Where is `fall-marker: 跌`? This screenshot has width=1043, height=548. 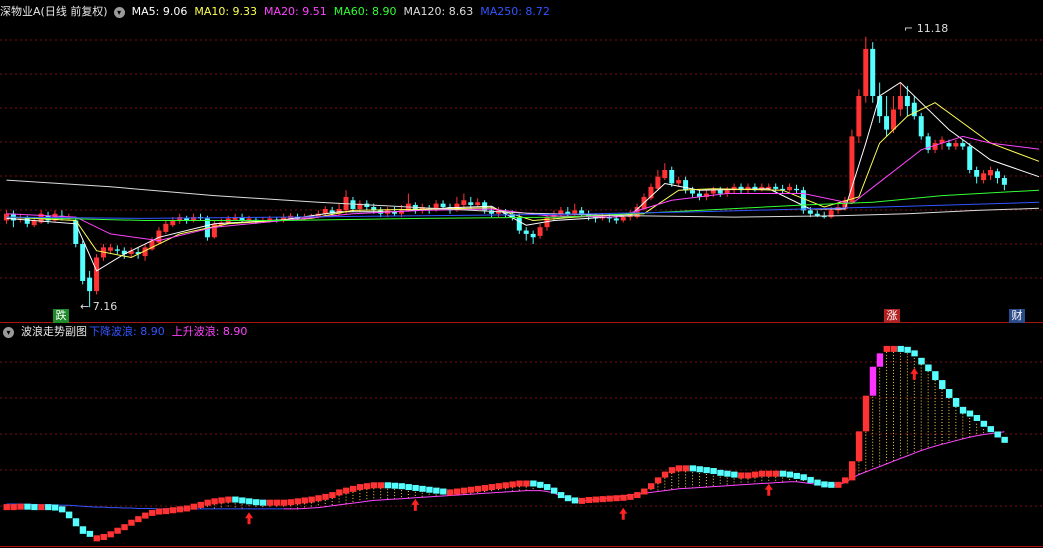 fall-marker: 跌 is located at coordinates (61, 316).